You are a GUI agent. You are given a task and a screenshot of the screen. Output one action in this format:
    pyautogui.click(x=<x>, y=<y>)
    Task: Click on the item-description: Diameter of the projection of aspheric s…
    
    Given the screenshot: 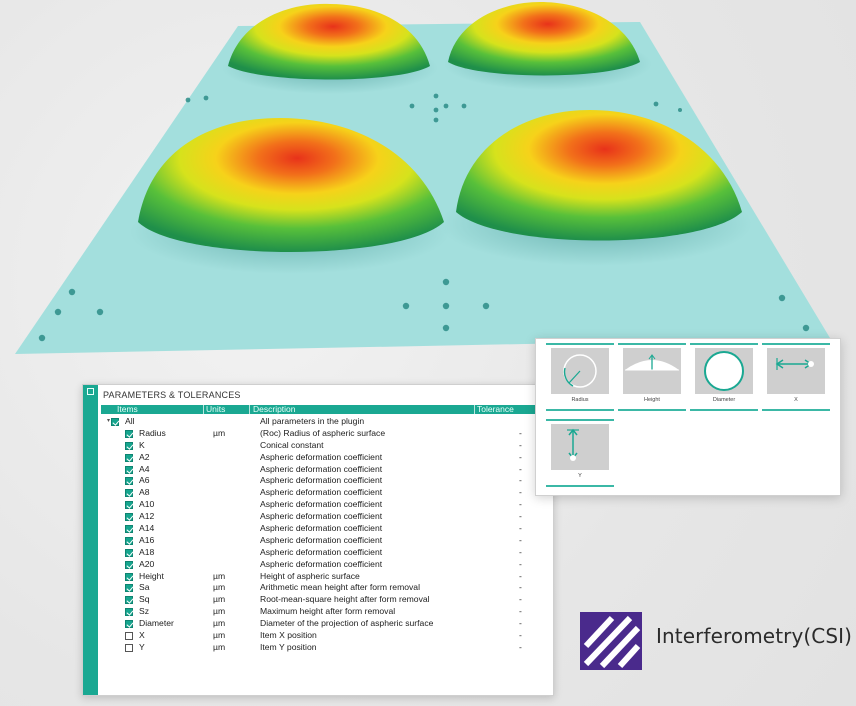 What is the action you would take?
    pyautogui.click(x=347, y=623)
    